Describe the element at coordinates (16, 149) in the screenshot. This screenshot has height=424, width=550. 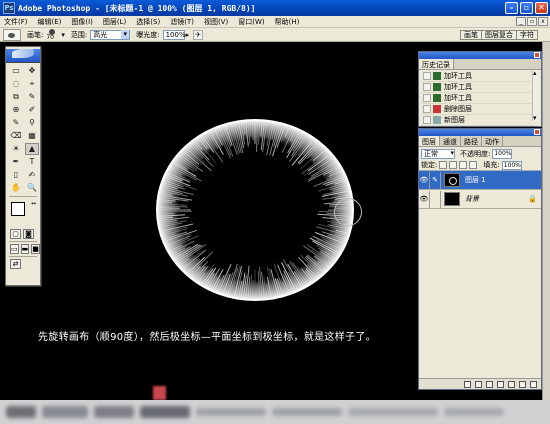
I see `blur-tool-icon: ☀` at that location.